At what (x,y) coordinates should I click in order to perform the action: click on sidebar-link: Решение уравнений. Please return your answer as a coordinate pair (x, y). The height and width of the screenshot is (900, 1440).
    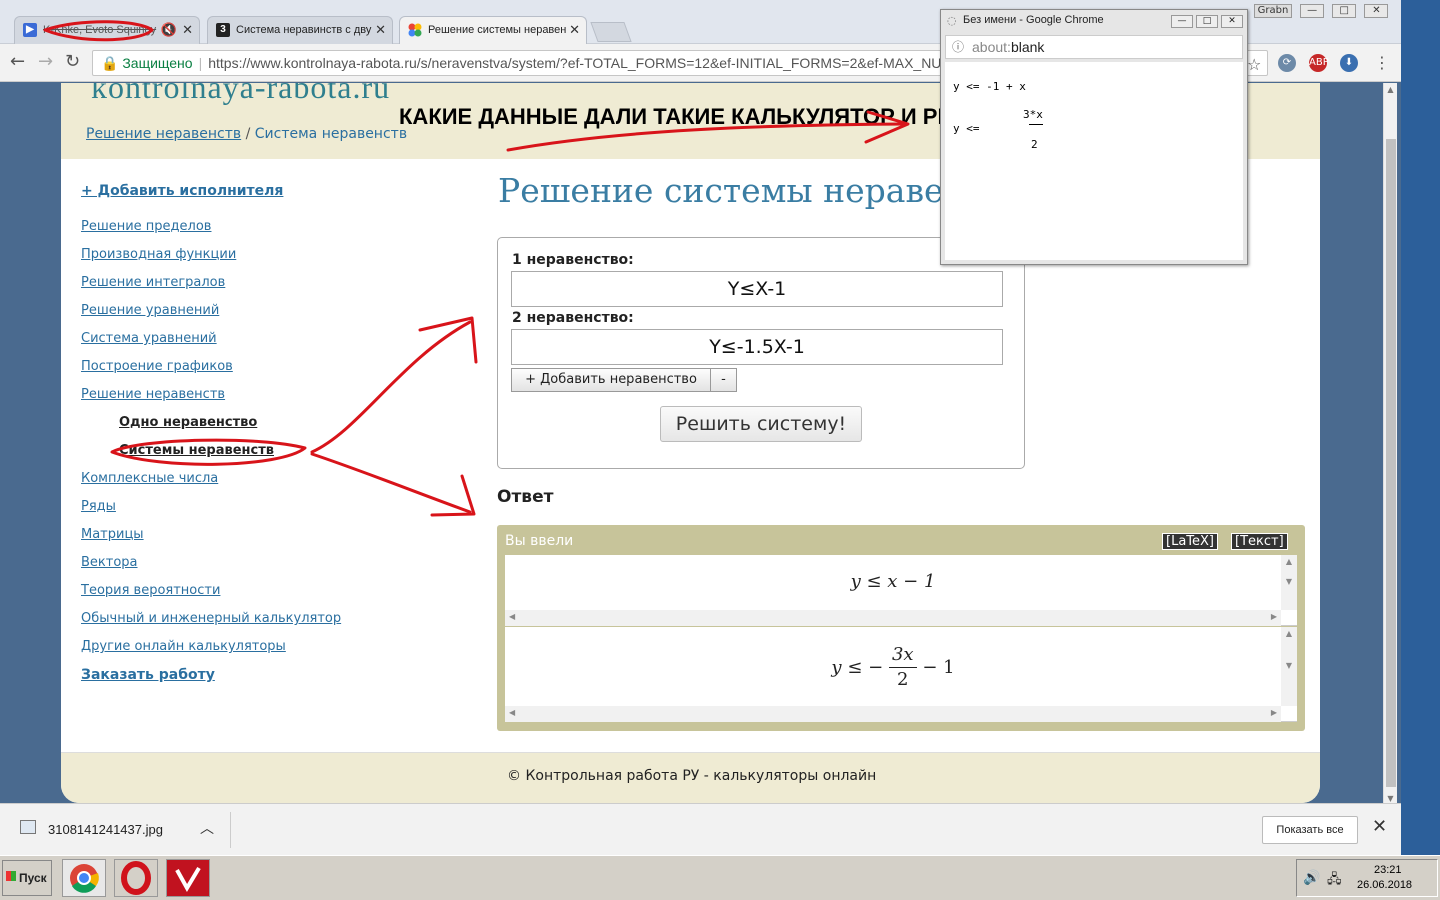
    Looking at the image, I should click on (150, 310).